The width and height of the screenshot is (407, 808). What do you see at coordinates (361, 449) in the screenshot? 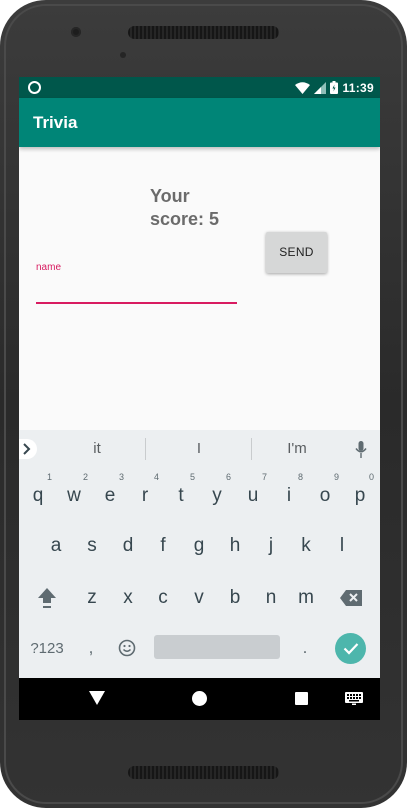
I see `mic-icon` at bounding box center [361, 449].